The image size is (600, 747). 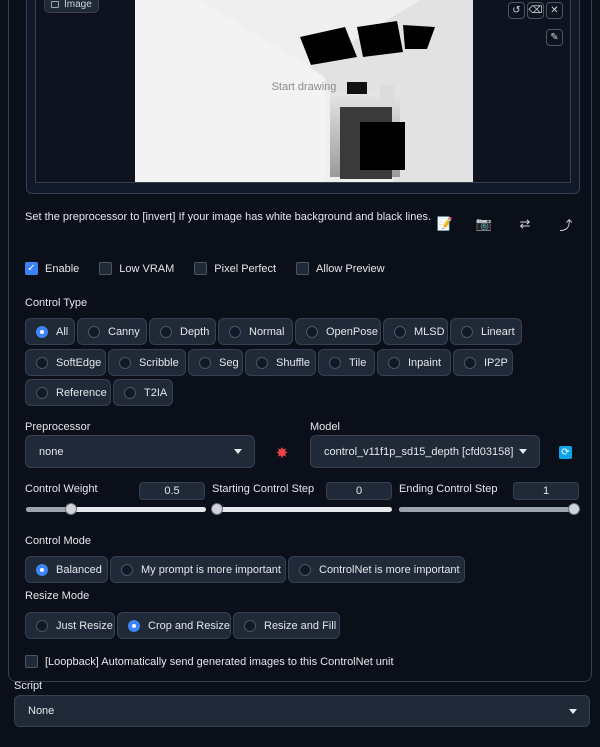 What do you see at coordinates (280, 362) in the screenshot?
I see `control-type-shuffle: Shuffle` at bounding box center [280, 362].